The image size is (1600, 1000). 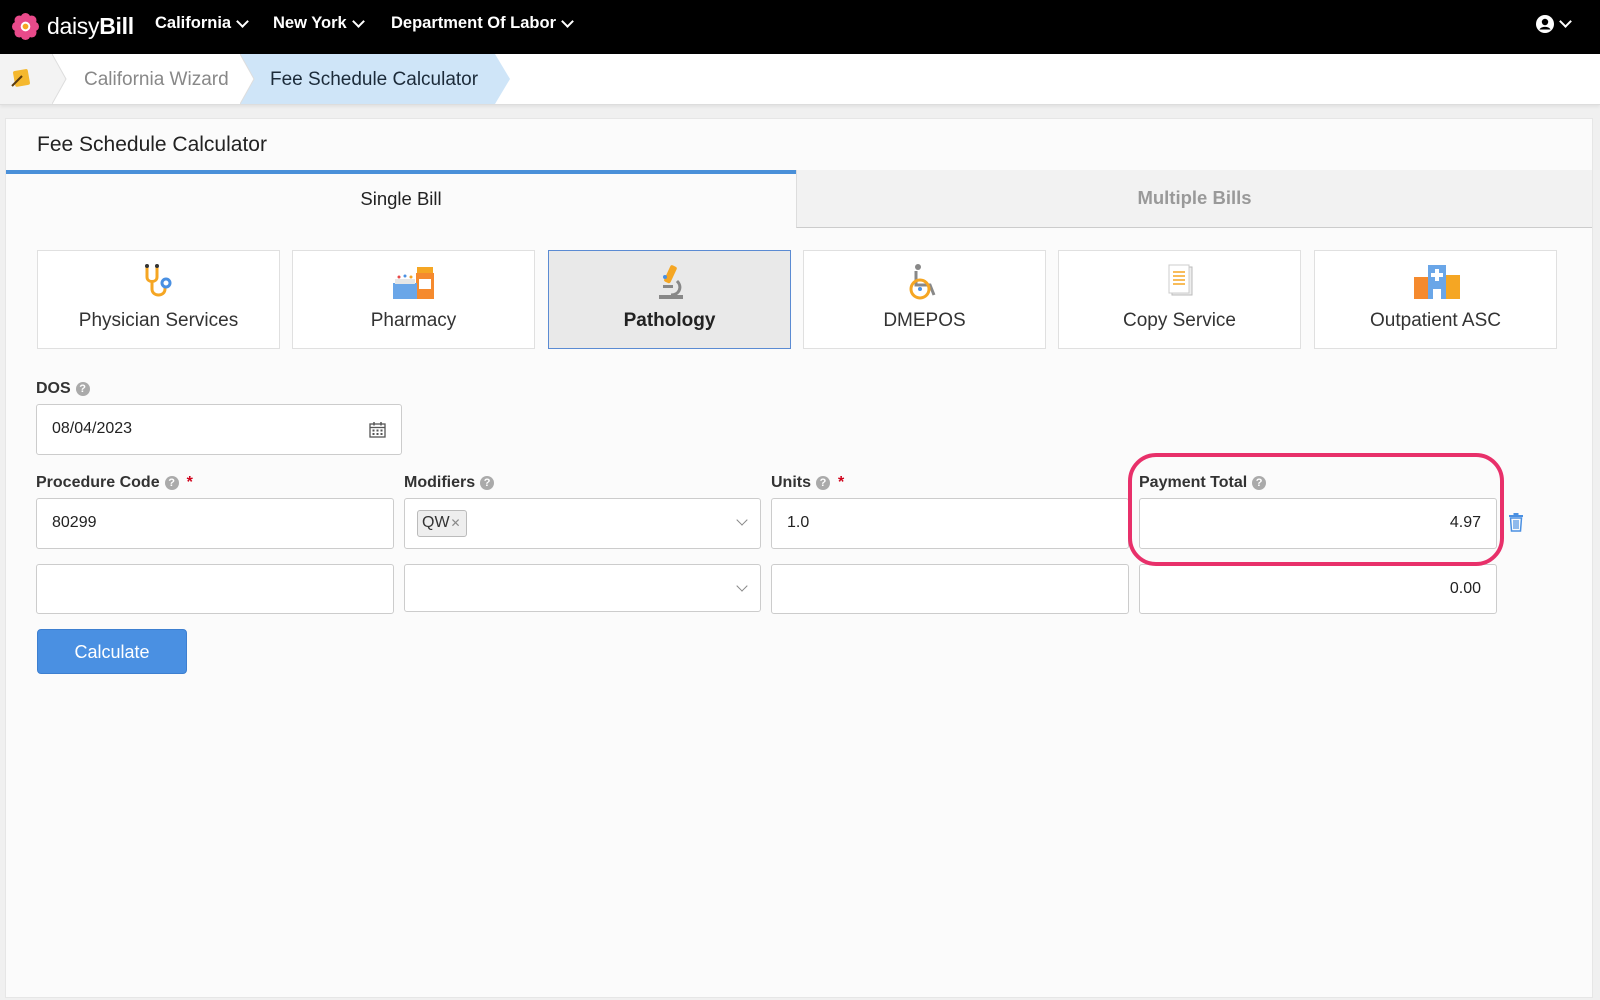 I want to click on dos-date-input: 08/04/2023, so click(x=219, y=429).